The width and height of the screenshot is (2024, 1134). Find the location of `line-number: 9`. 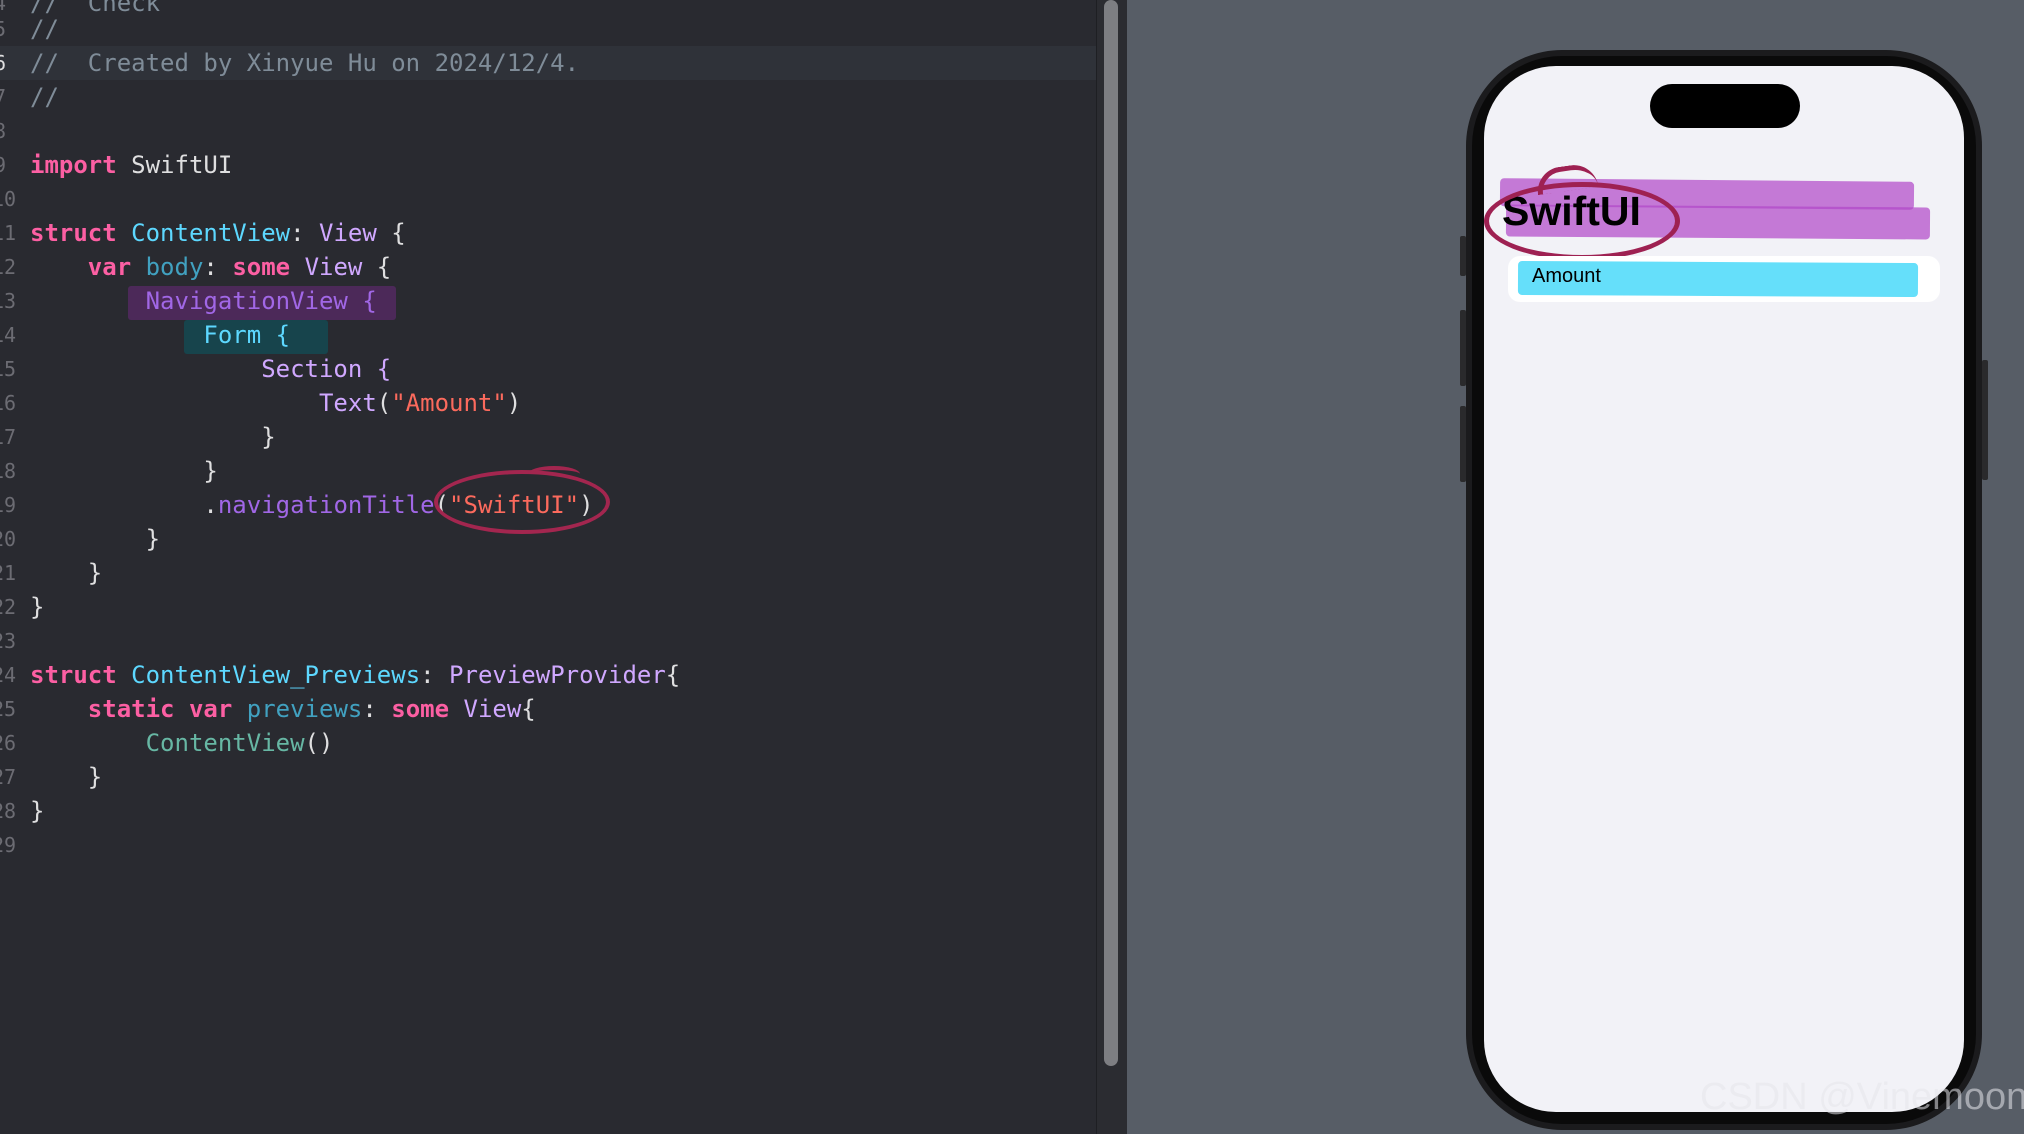

line-number: 9 is located at coordinates (3, 165).